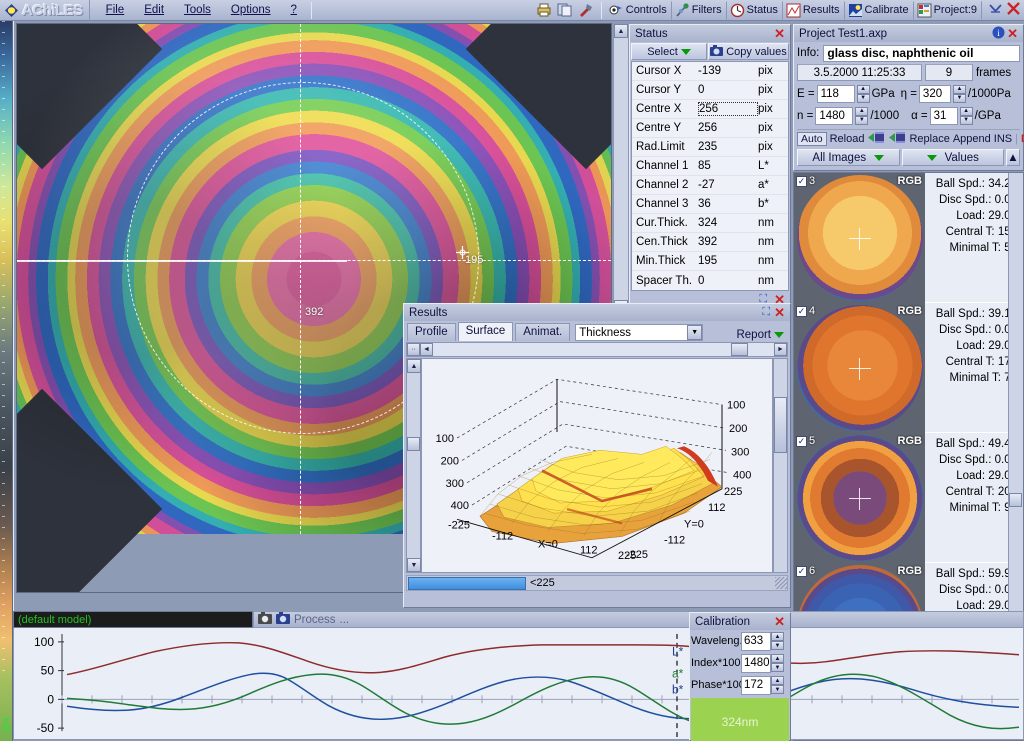  What do you see at coordinates (133, 619) in the screenshot?
I see `model-field: (default model)` at bounding box center [133, 619].